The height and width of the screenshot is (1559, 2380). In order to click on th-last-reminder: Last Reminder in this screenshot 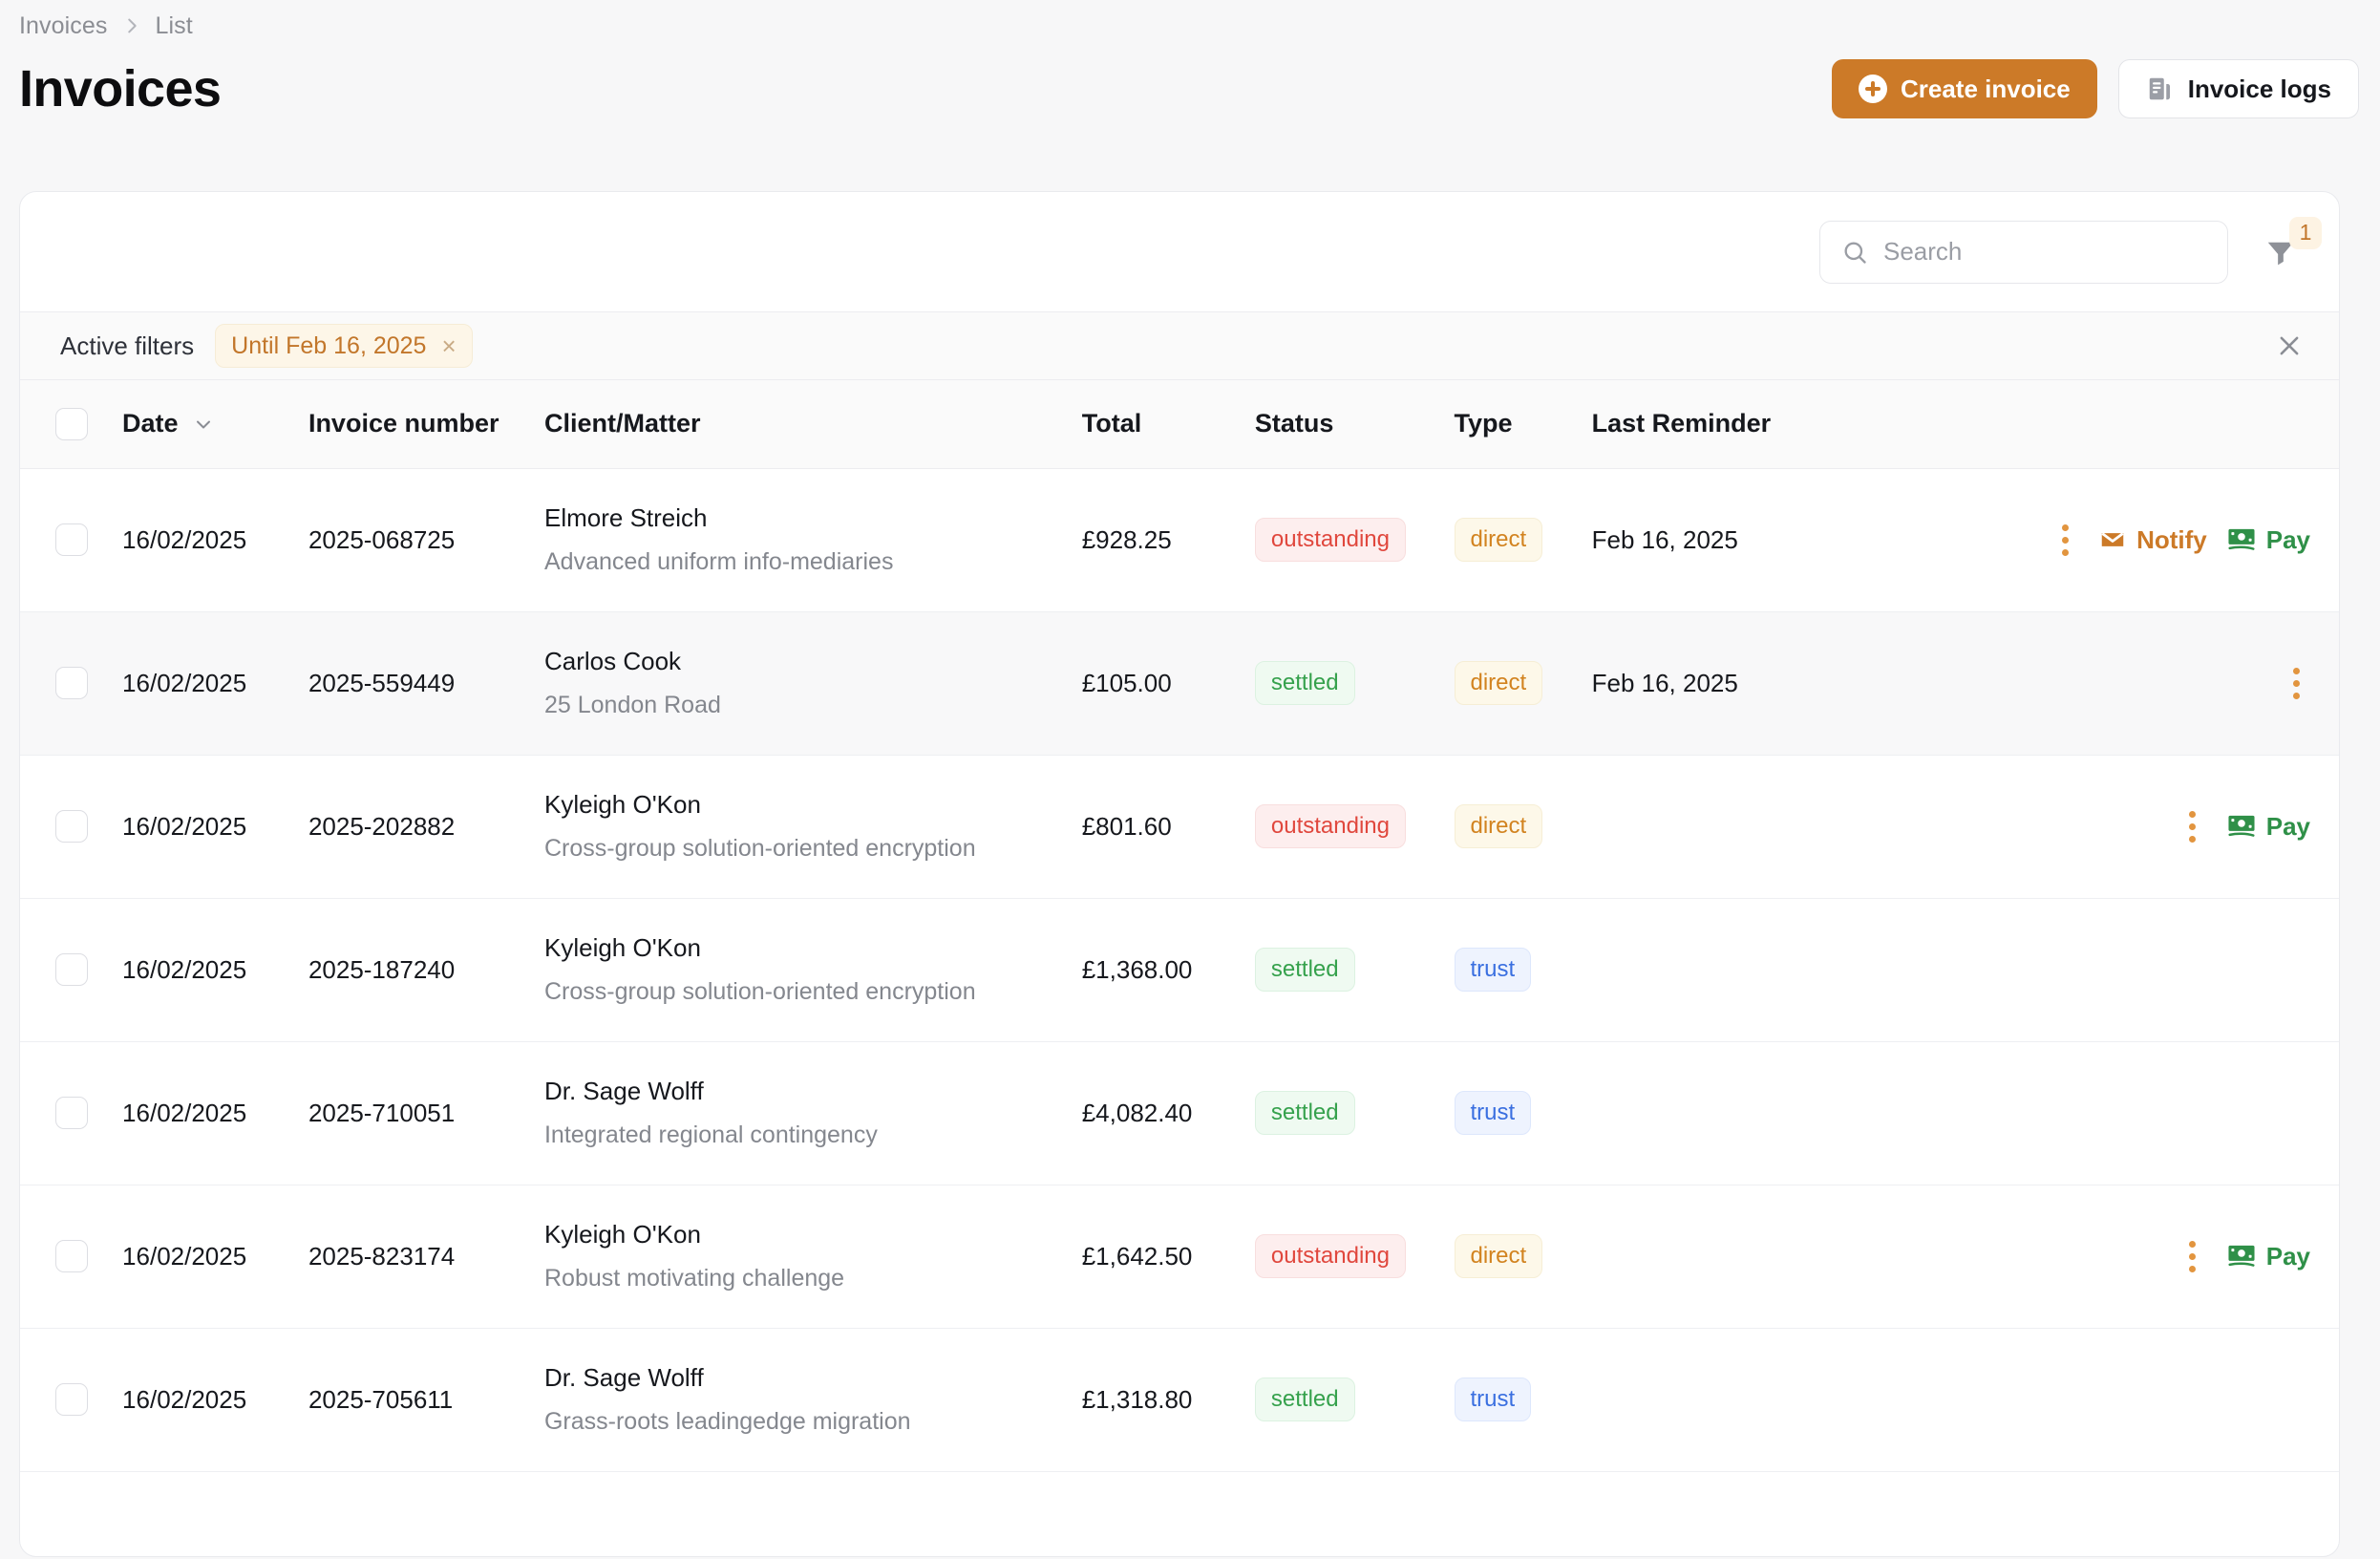, I will do `click(1788, 425)`.